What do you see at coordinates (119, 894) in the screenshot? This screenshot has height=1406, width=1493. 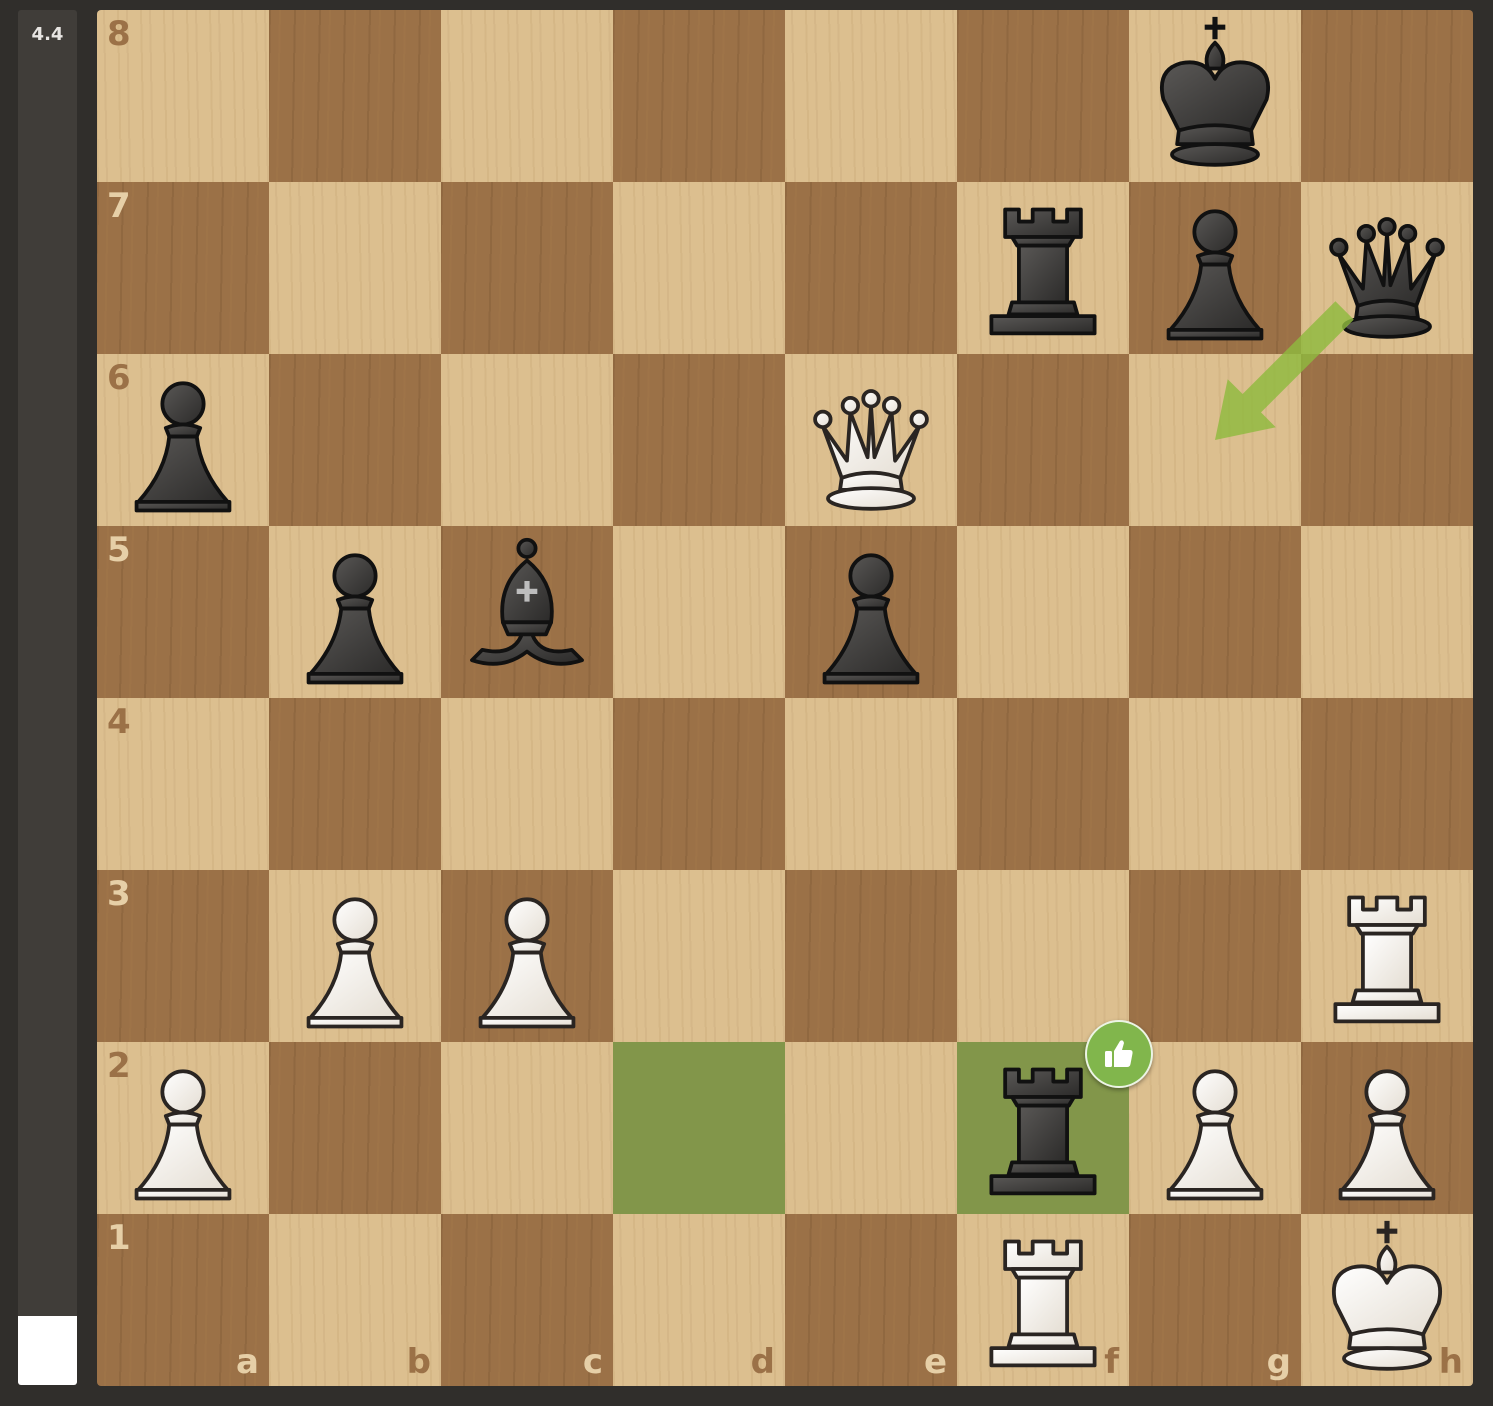 I see `rank-label: 3` at bounding box center [119, 894].